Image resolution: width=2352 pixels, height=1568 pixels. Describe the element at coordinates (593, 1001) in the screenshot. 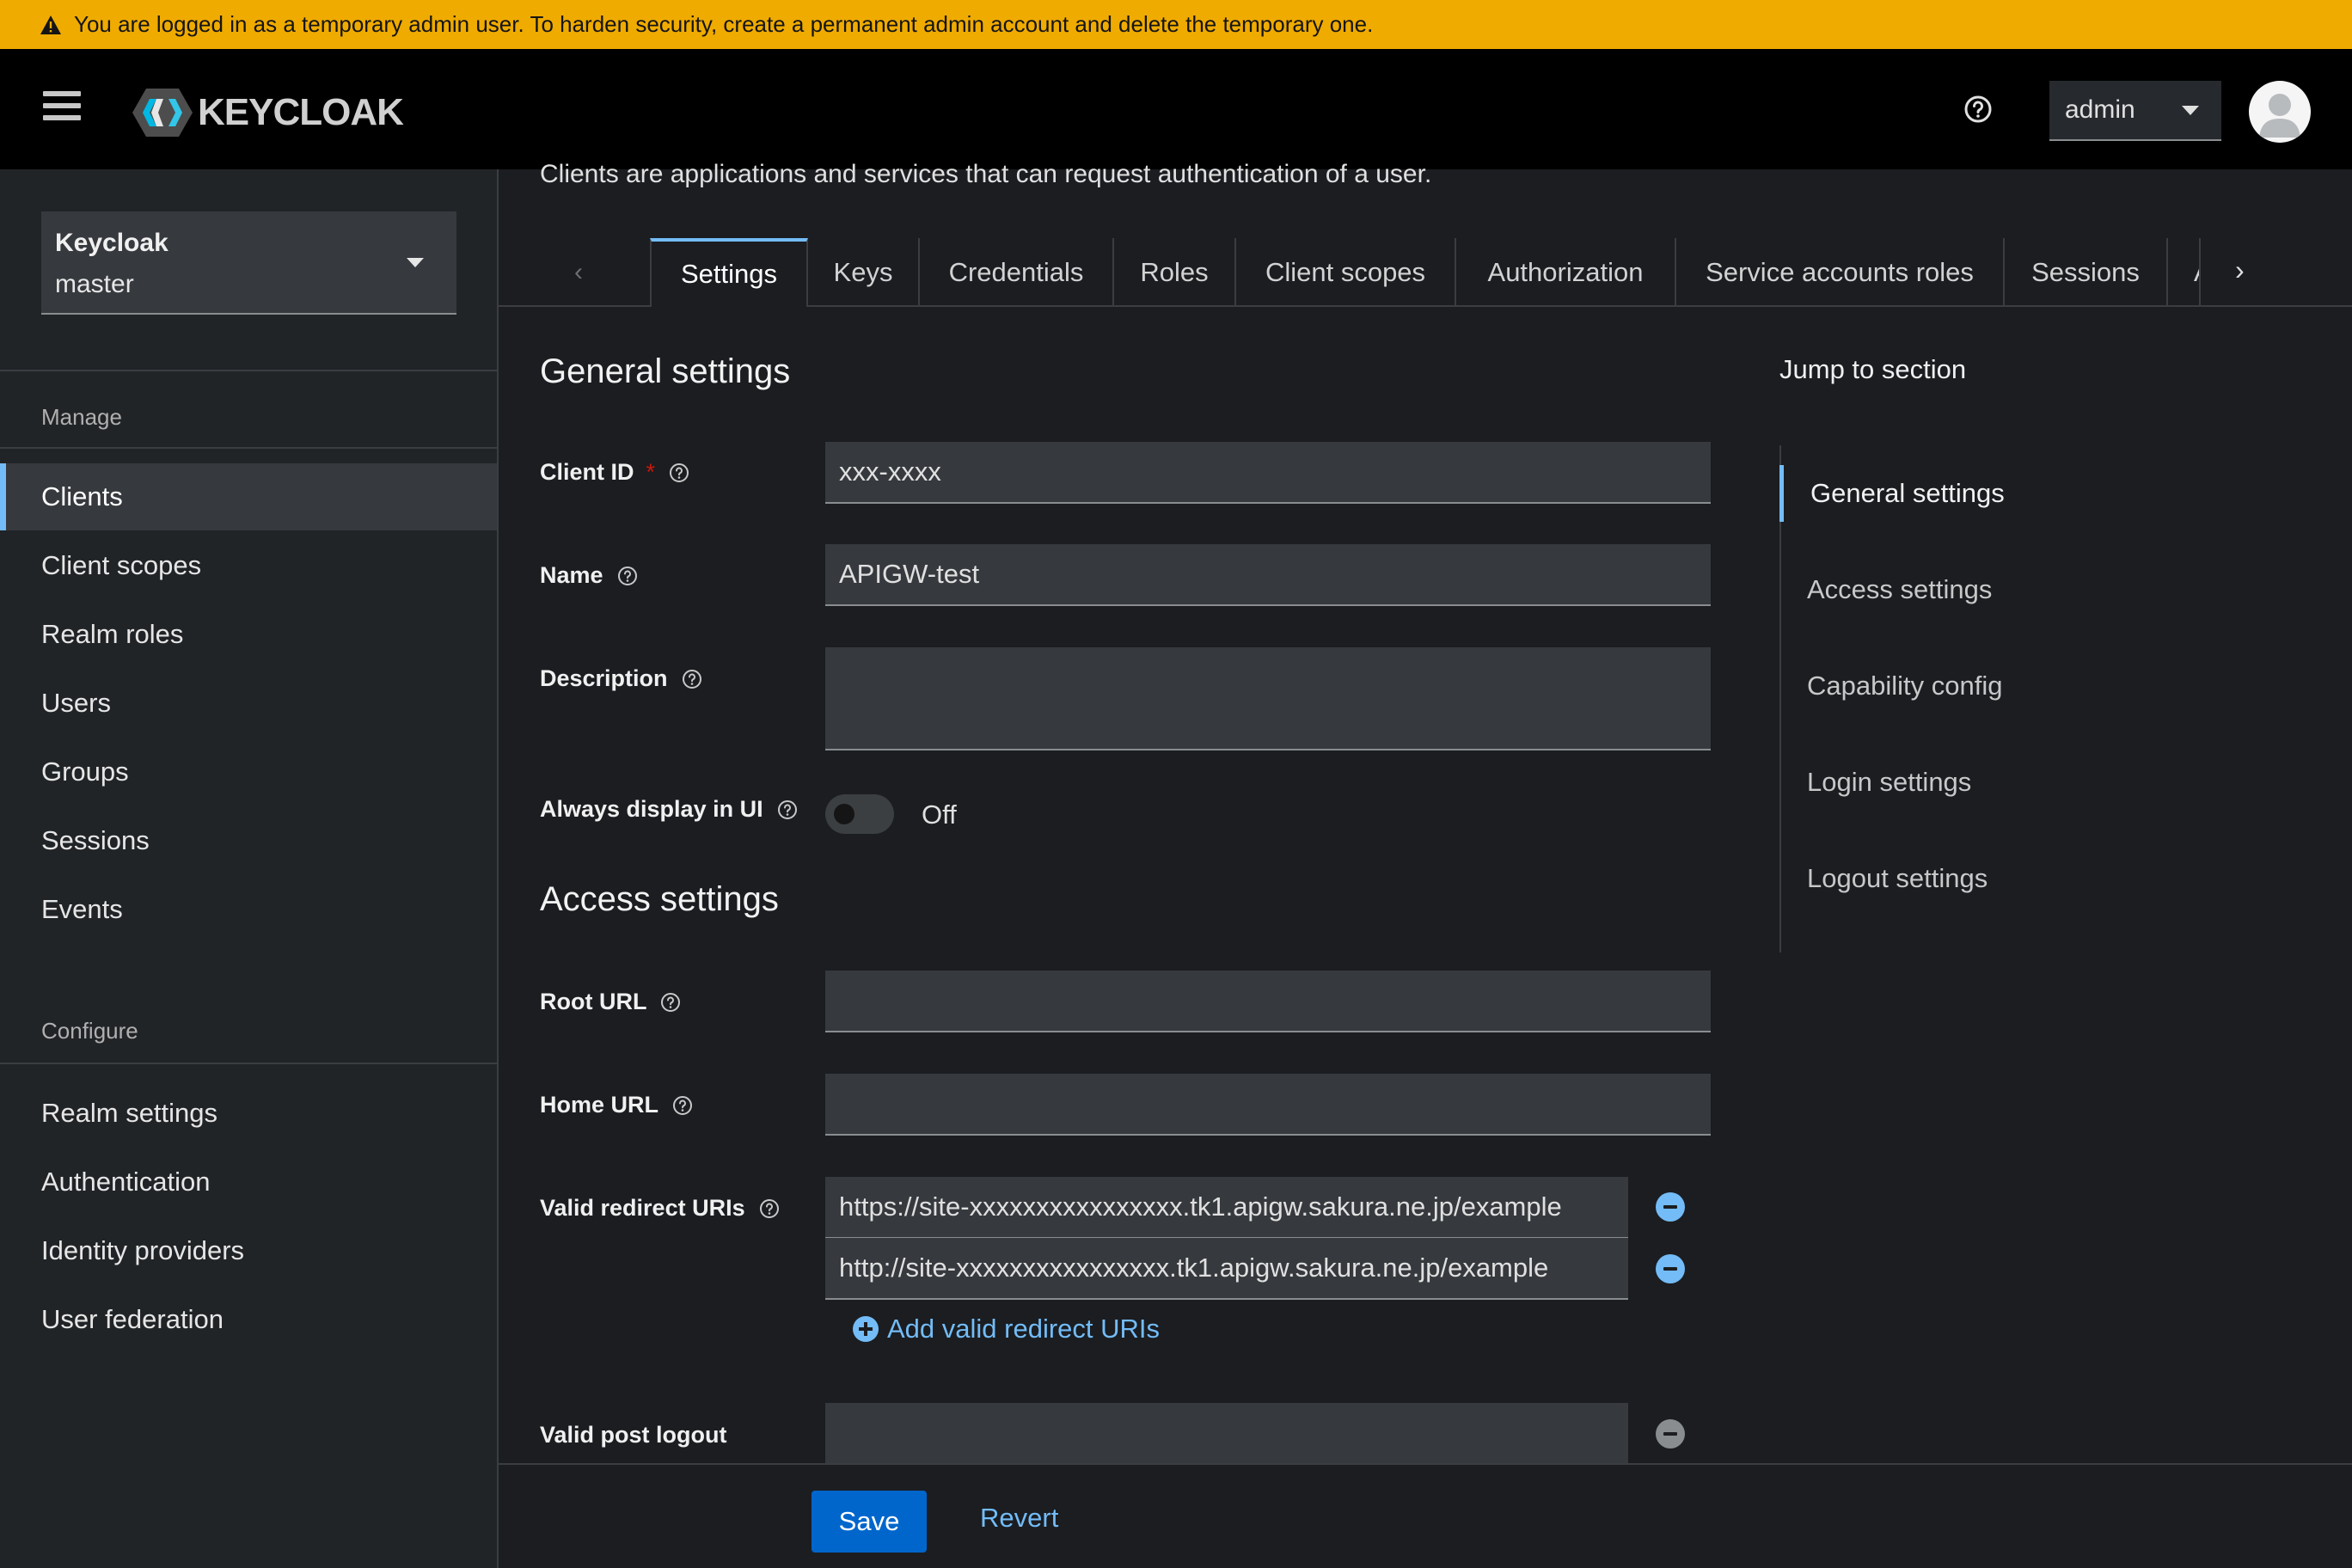

I see `root-url-label-text: Root URL` at that location.